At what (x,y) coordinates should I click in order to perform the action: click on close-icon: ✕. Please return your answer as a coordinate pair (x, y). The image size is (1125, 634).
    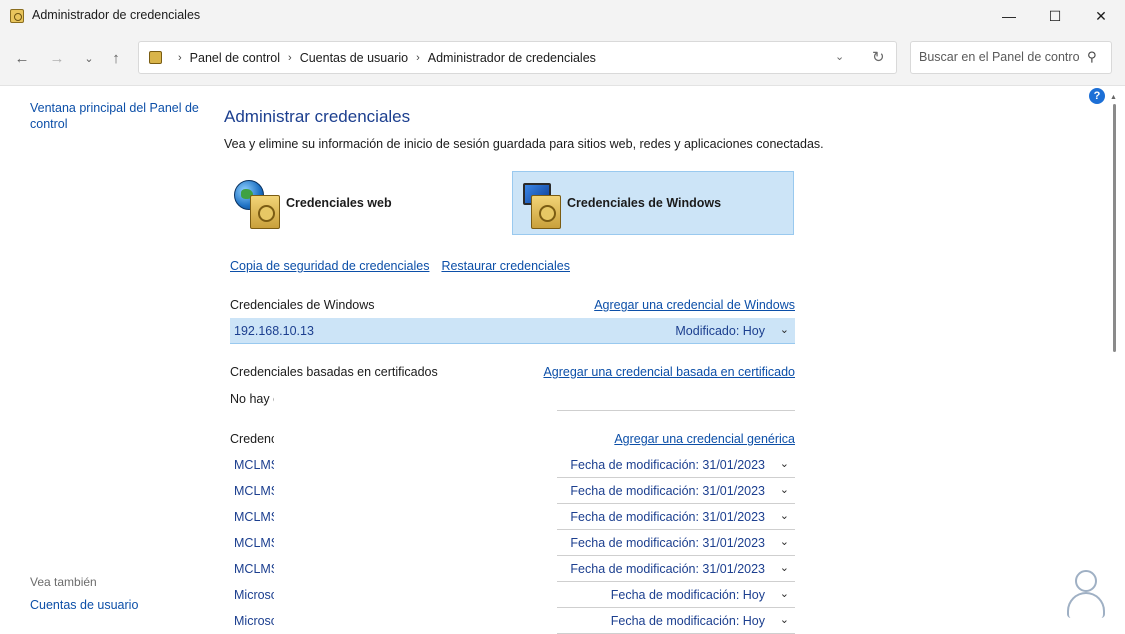
    Looking at the image, I should click on (1101, 15).